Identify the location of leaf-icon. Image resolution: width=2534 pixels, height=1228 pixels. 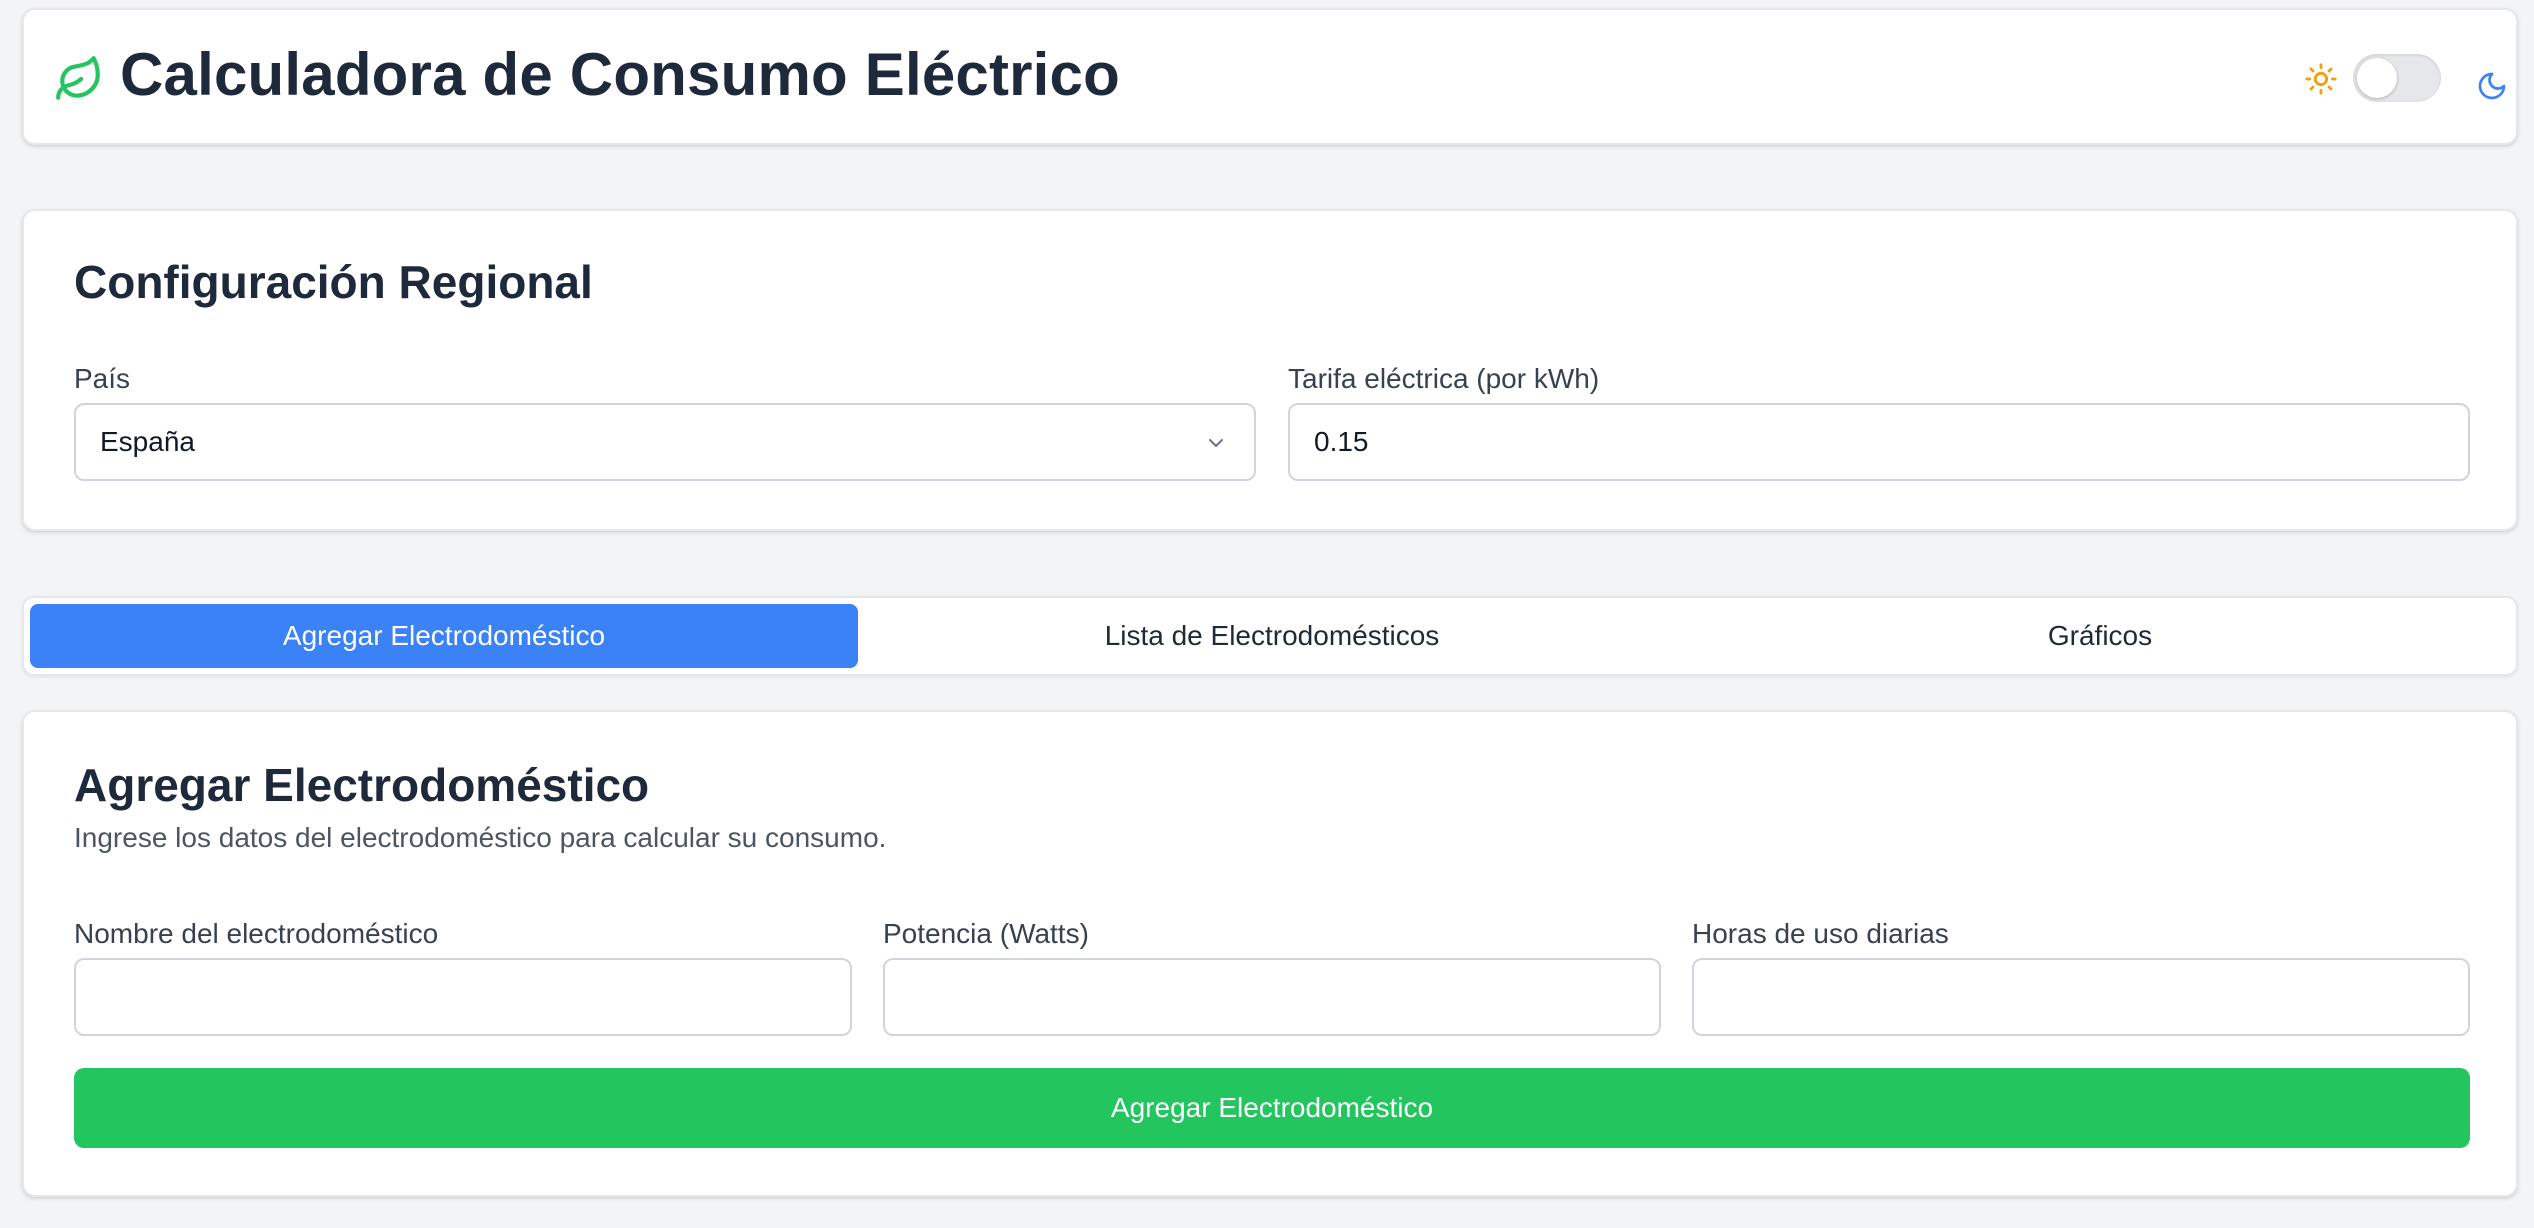
(78, 78).